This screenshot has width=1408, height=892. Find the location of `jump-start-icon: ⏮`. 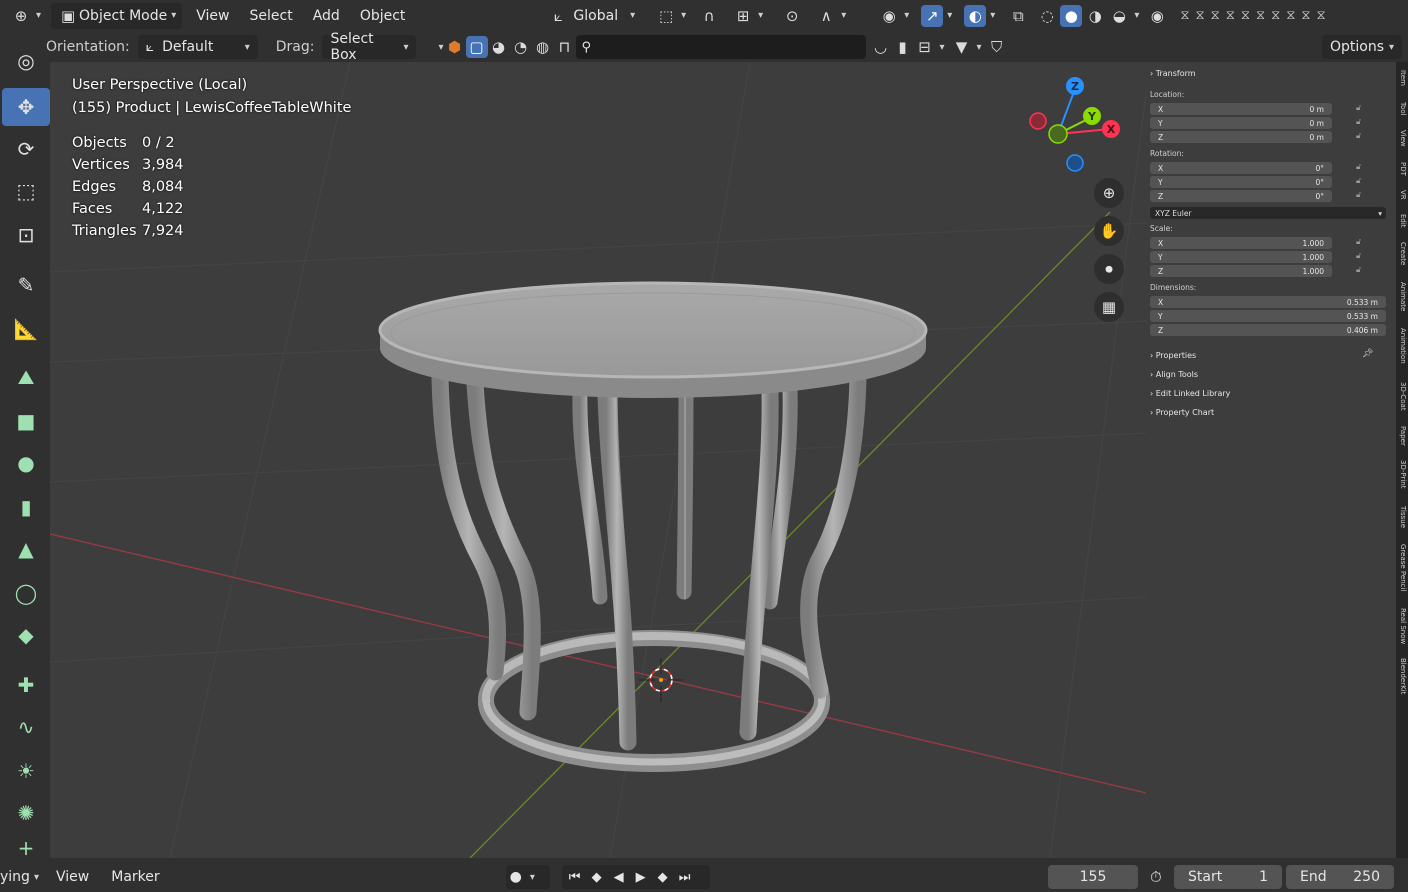

jump-start-icon: ⏮ is located at coordinates (575, 877).